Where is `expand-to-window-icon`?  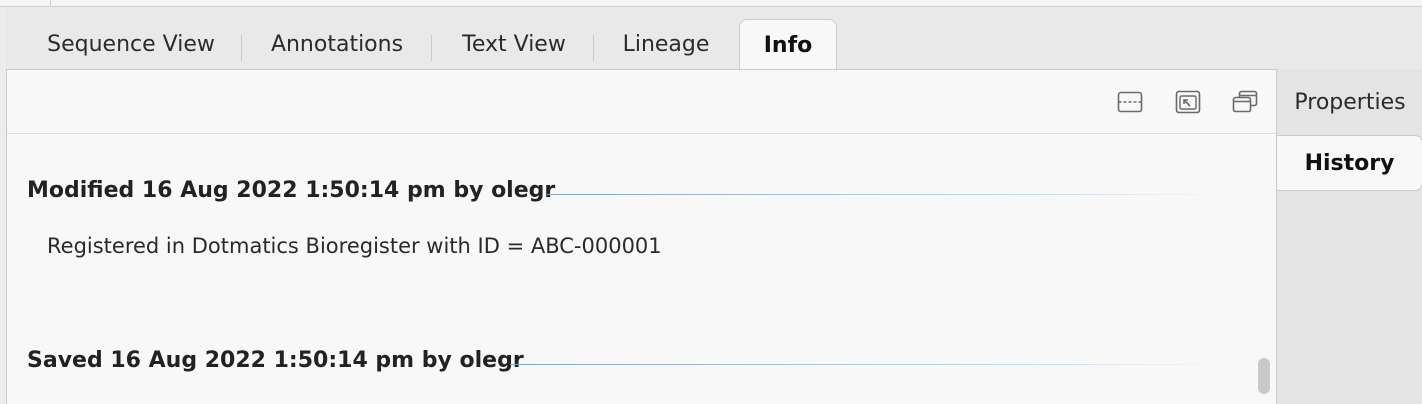
expand-to-window-icon is located at coordinates (1188, 102).